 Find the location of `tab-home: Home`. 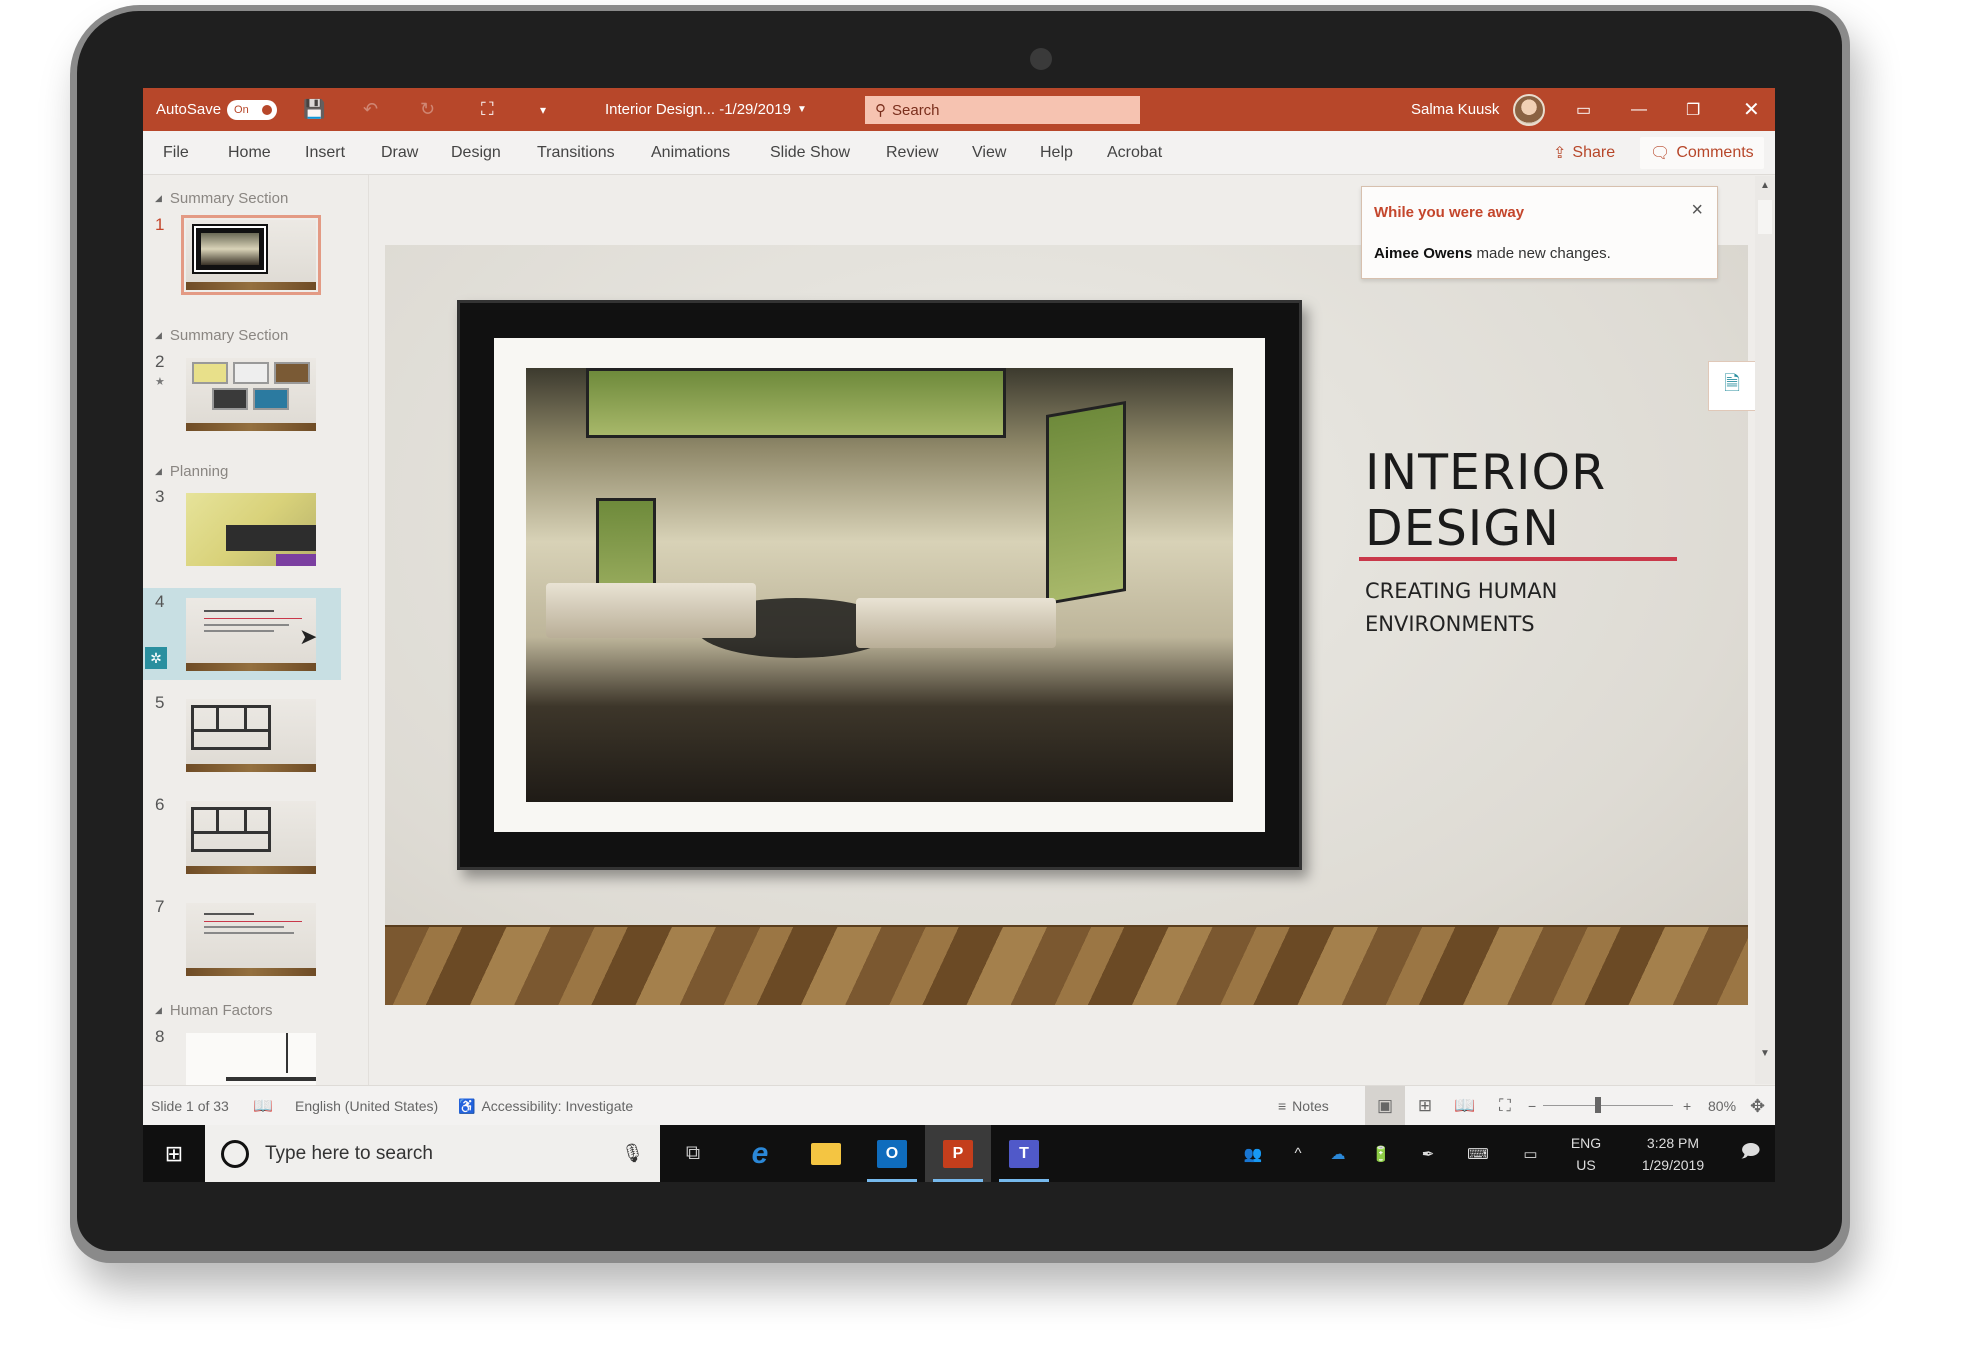

tab-home: Home is located at coordinates (249, 153).